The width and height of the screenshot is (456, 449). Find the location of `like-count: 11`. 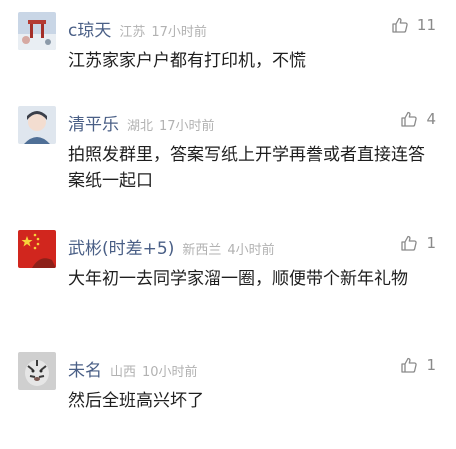

like-count: 11 is located at coordinates (426, 25).